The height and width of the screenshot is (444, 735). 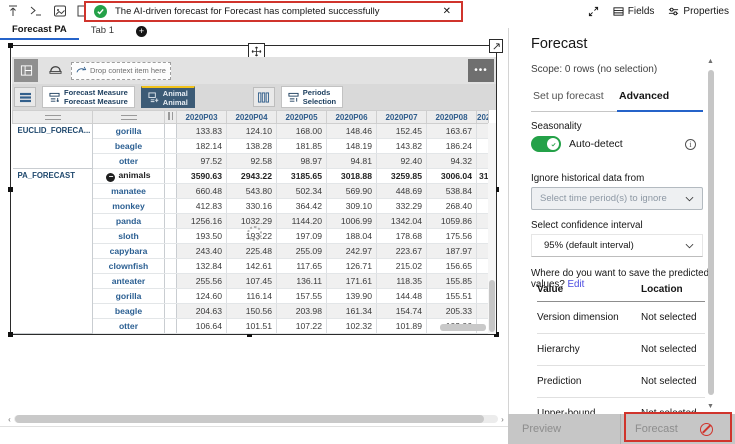 I want to click on data-cell: 255.09, so click(x=301, y=251).